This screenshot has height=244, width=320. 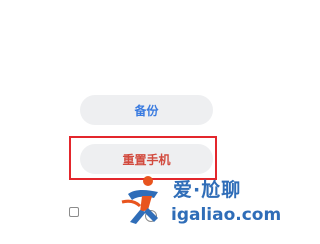 What do you see at coordinates (146, 159) in the screenshot?
I see `reset-phone-button: 重置手机` at bounding box center [146, 159].